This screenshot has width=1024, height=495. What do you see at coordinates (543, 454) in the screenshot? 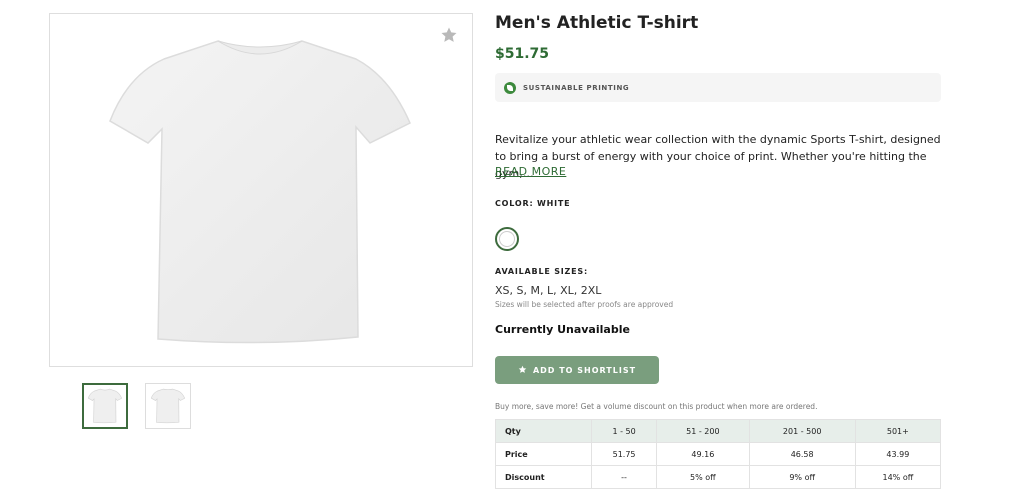
I see `table-cell: Price` at bounding box center [543, 454].